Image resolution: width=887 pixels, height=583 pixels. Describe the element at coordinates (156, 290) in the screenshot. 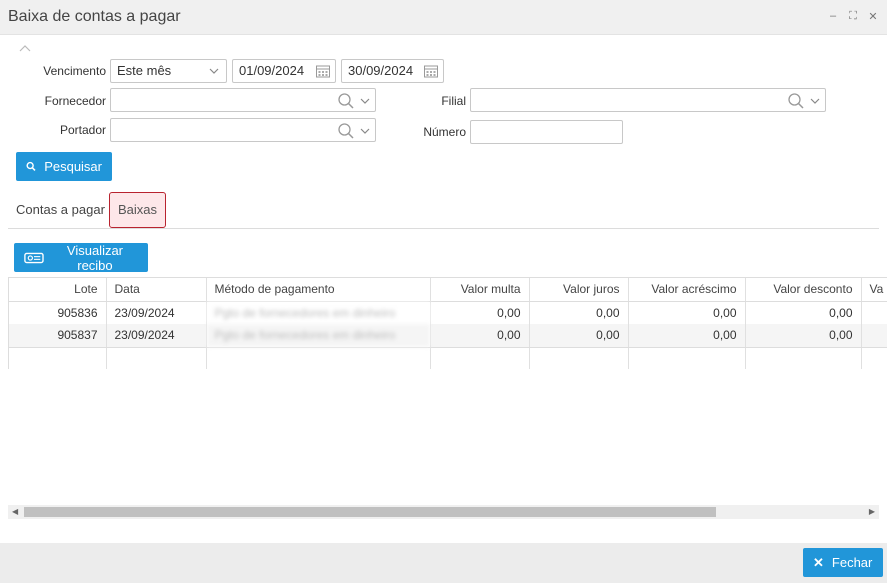

I see `column-header-data: Data` at that location.